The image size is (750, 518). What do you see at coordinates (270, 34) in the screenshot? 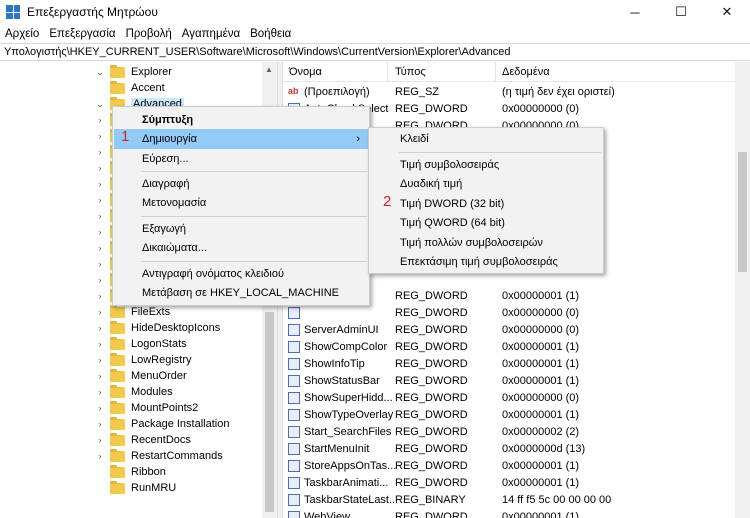
I see `menu-help: Βοήθεια` at bounding box center [270, 34].